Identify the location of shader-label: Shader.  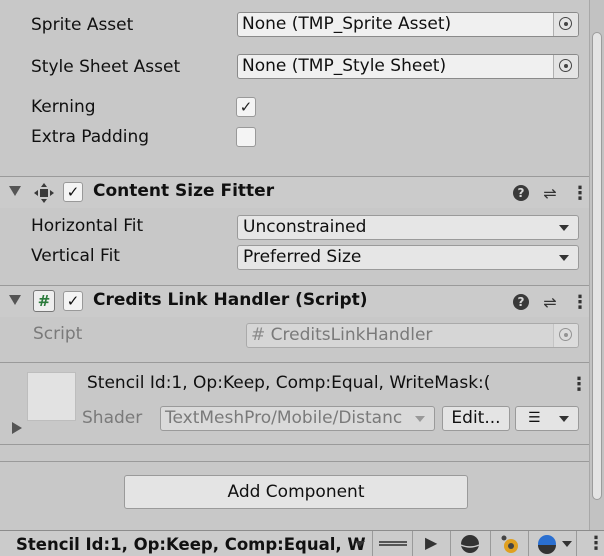
(112, 418).